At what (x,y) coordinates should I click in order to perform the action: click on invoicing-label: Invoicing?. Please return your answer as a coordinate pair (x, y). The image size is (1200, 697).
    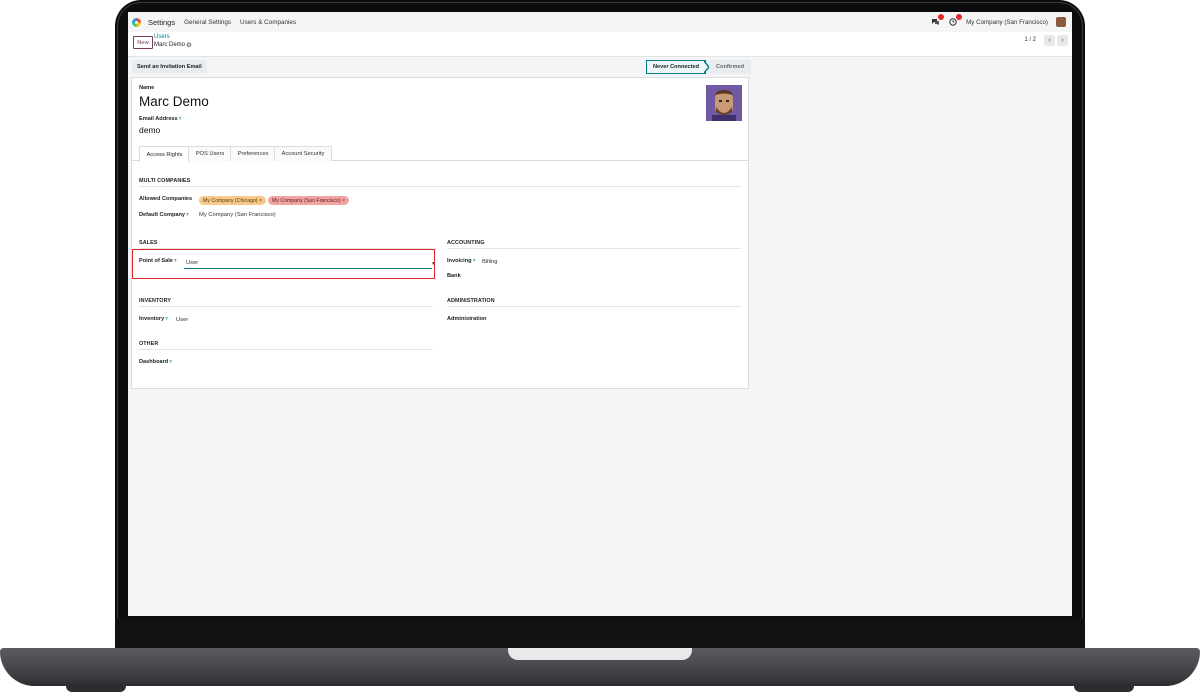
    Looking at the image, I should click on (461, 261).